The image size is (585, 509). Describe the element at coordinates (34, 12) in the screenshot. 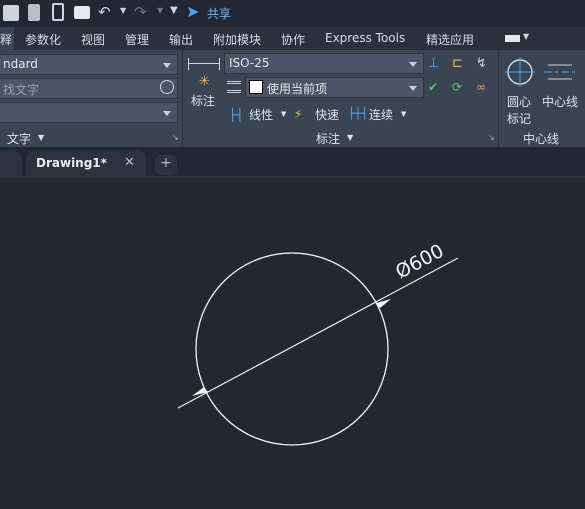

I see `open-icon` at that location.